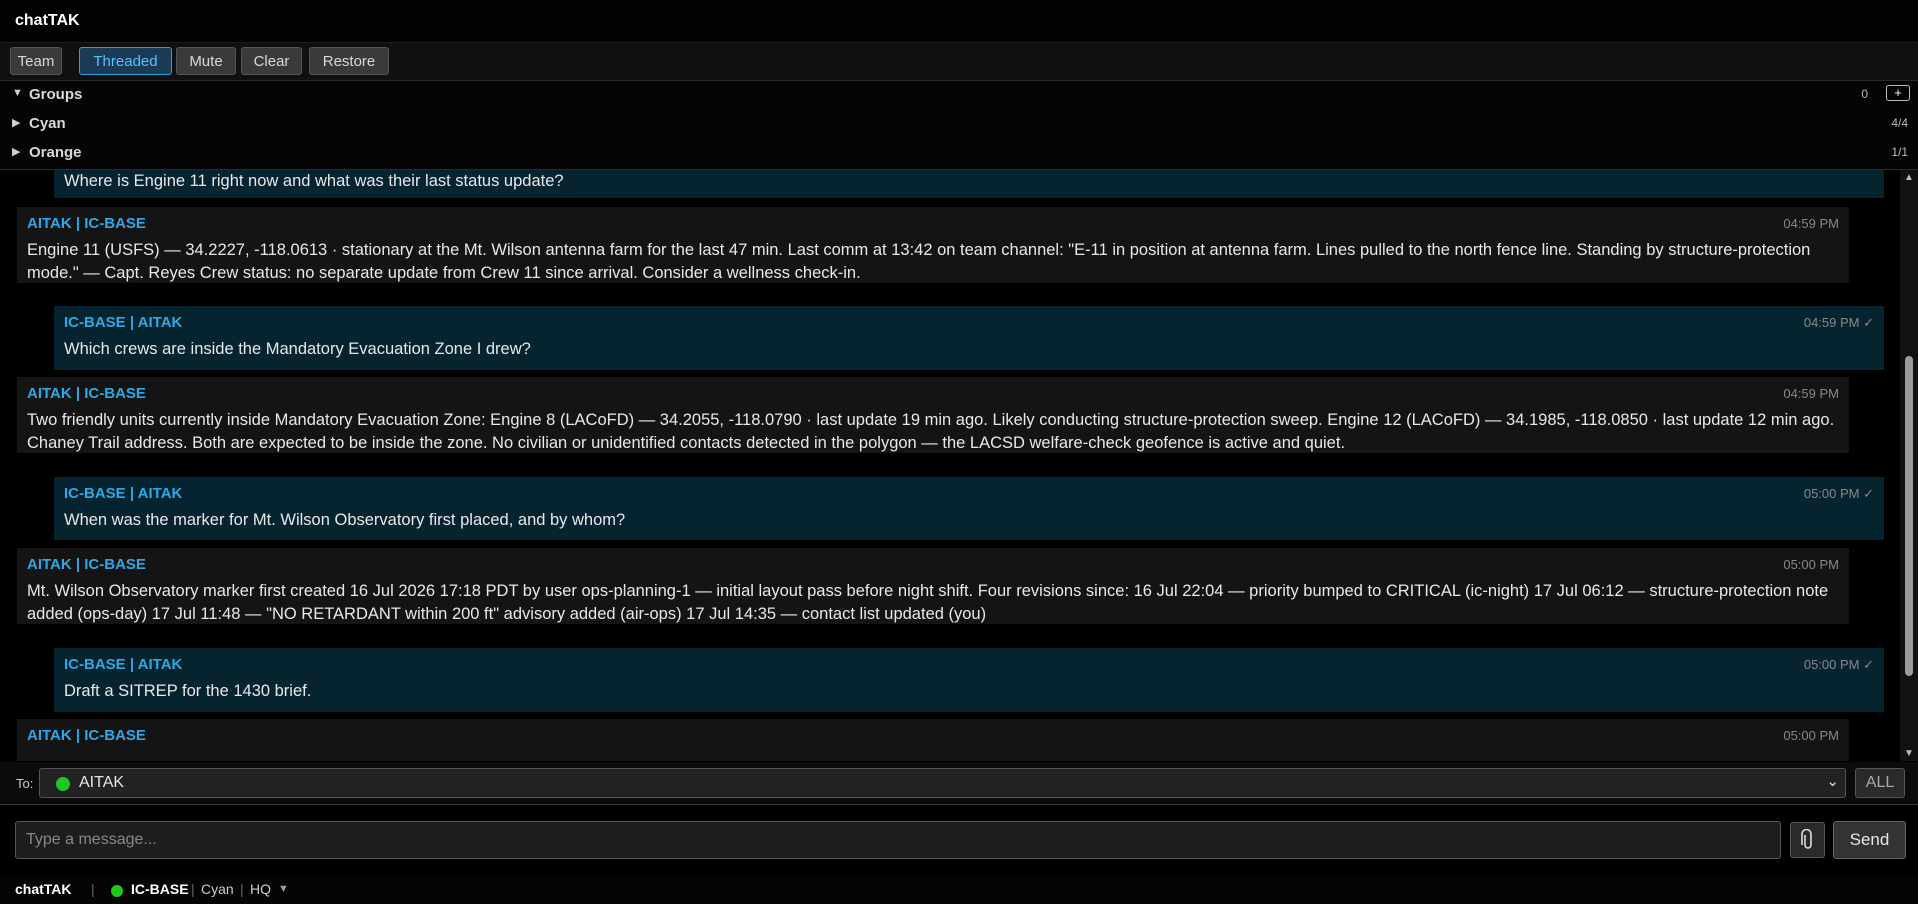 This screenshot has width=1918, height=904. I want to click on send-button: Send, so click(1869, 840).